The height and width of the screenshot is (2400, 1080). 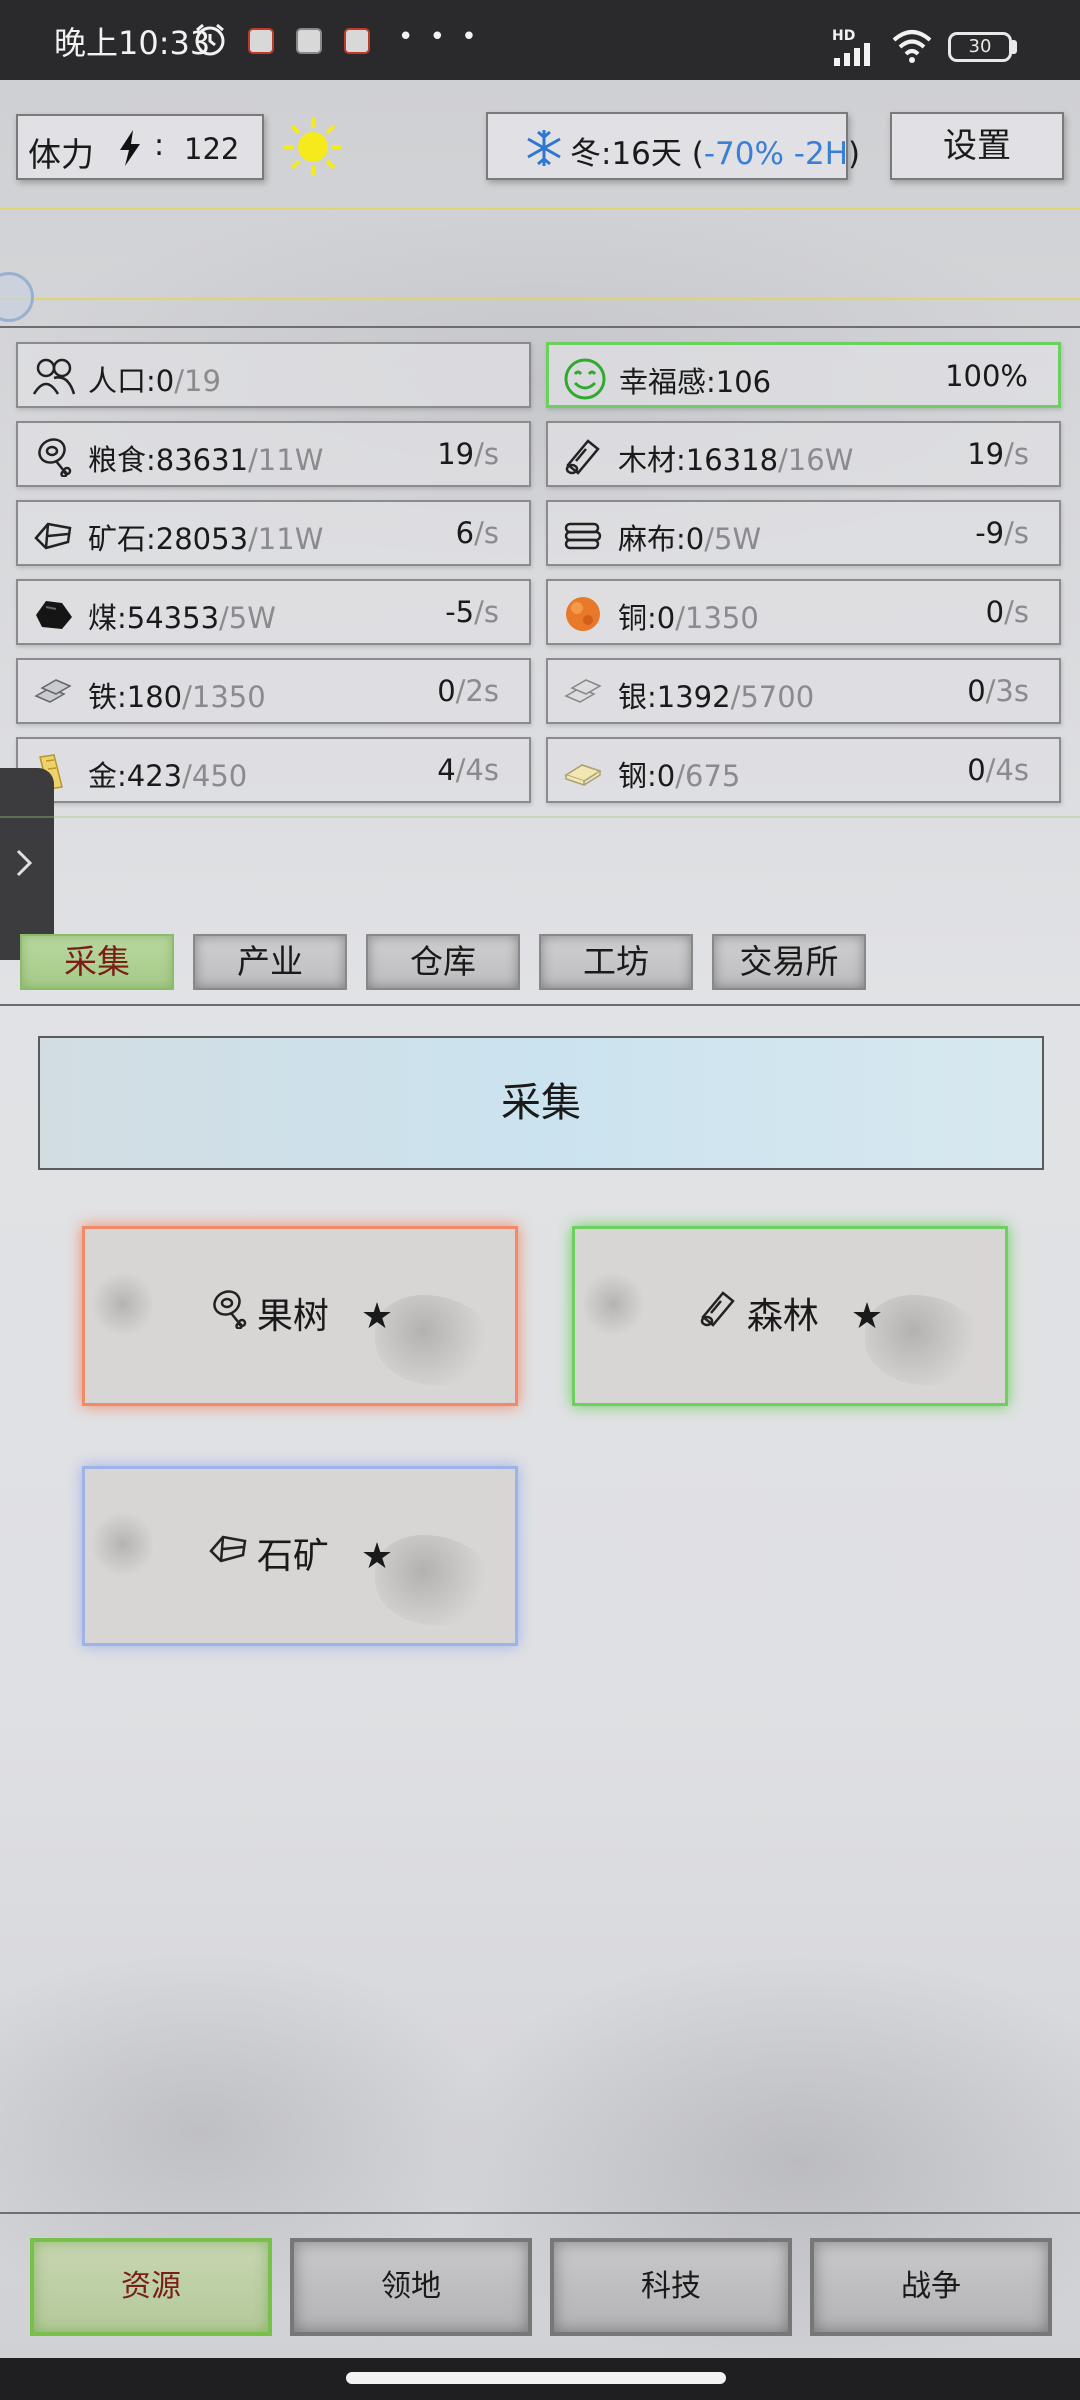 What do you see at coordinates (803, 533) in the screenshot?
I see `resource-stat: 麻布:0/5W -9/s` at bounding box center [803, 533].